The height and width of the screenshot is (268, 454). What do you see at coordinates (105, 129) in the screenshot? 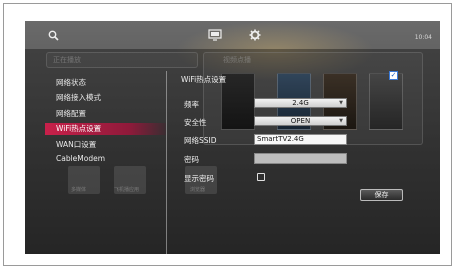
I see `menu-item-wifi-hotspot: WiFi热点设置` at bounding box center [105, 129].